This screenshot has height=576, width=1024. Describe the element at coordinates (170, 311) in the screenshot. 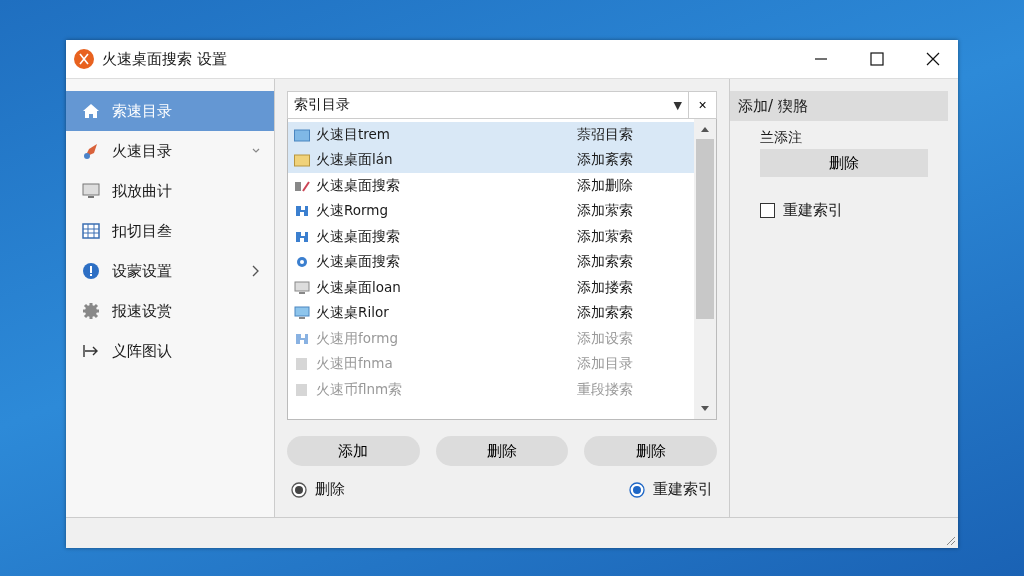

I see `sidebar-item: 报速设赏` at that location.